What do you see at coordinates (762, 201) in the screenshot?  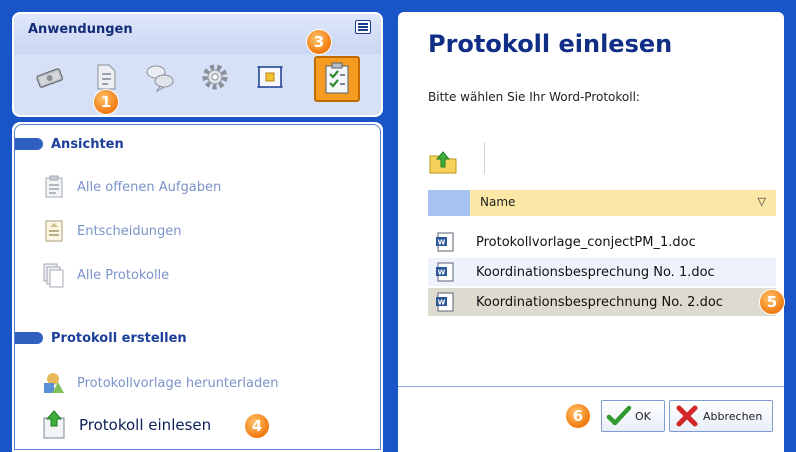 I see `sort-arrow-icon: ▽` at bounding box center [762, 201].